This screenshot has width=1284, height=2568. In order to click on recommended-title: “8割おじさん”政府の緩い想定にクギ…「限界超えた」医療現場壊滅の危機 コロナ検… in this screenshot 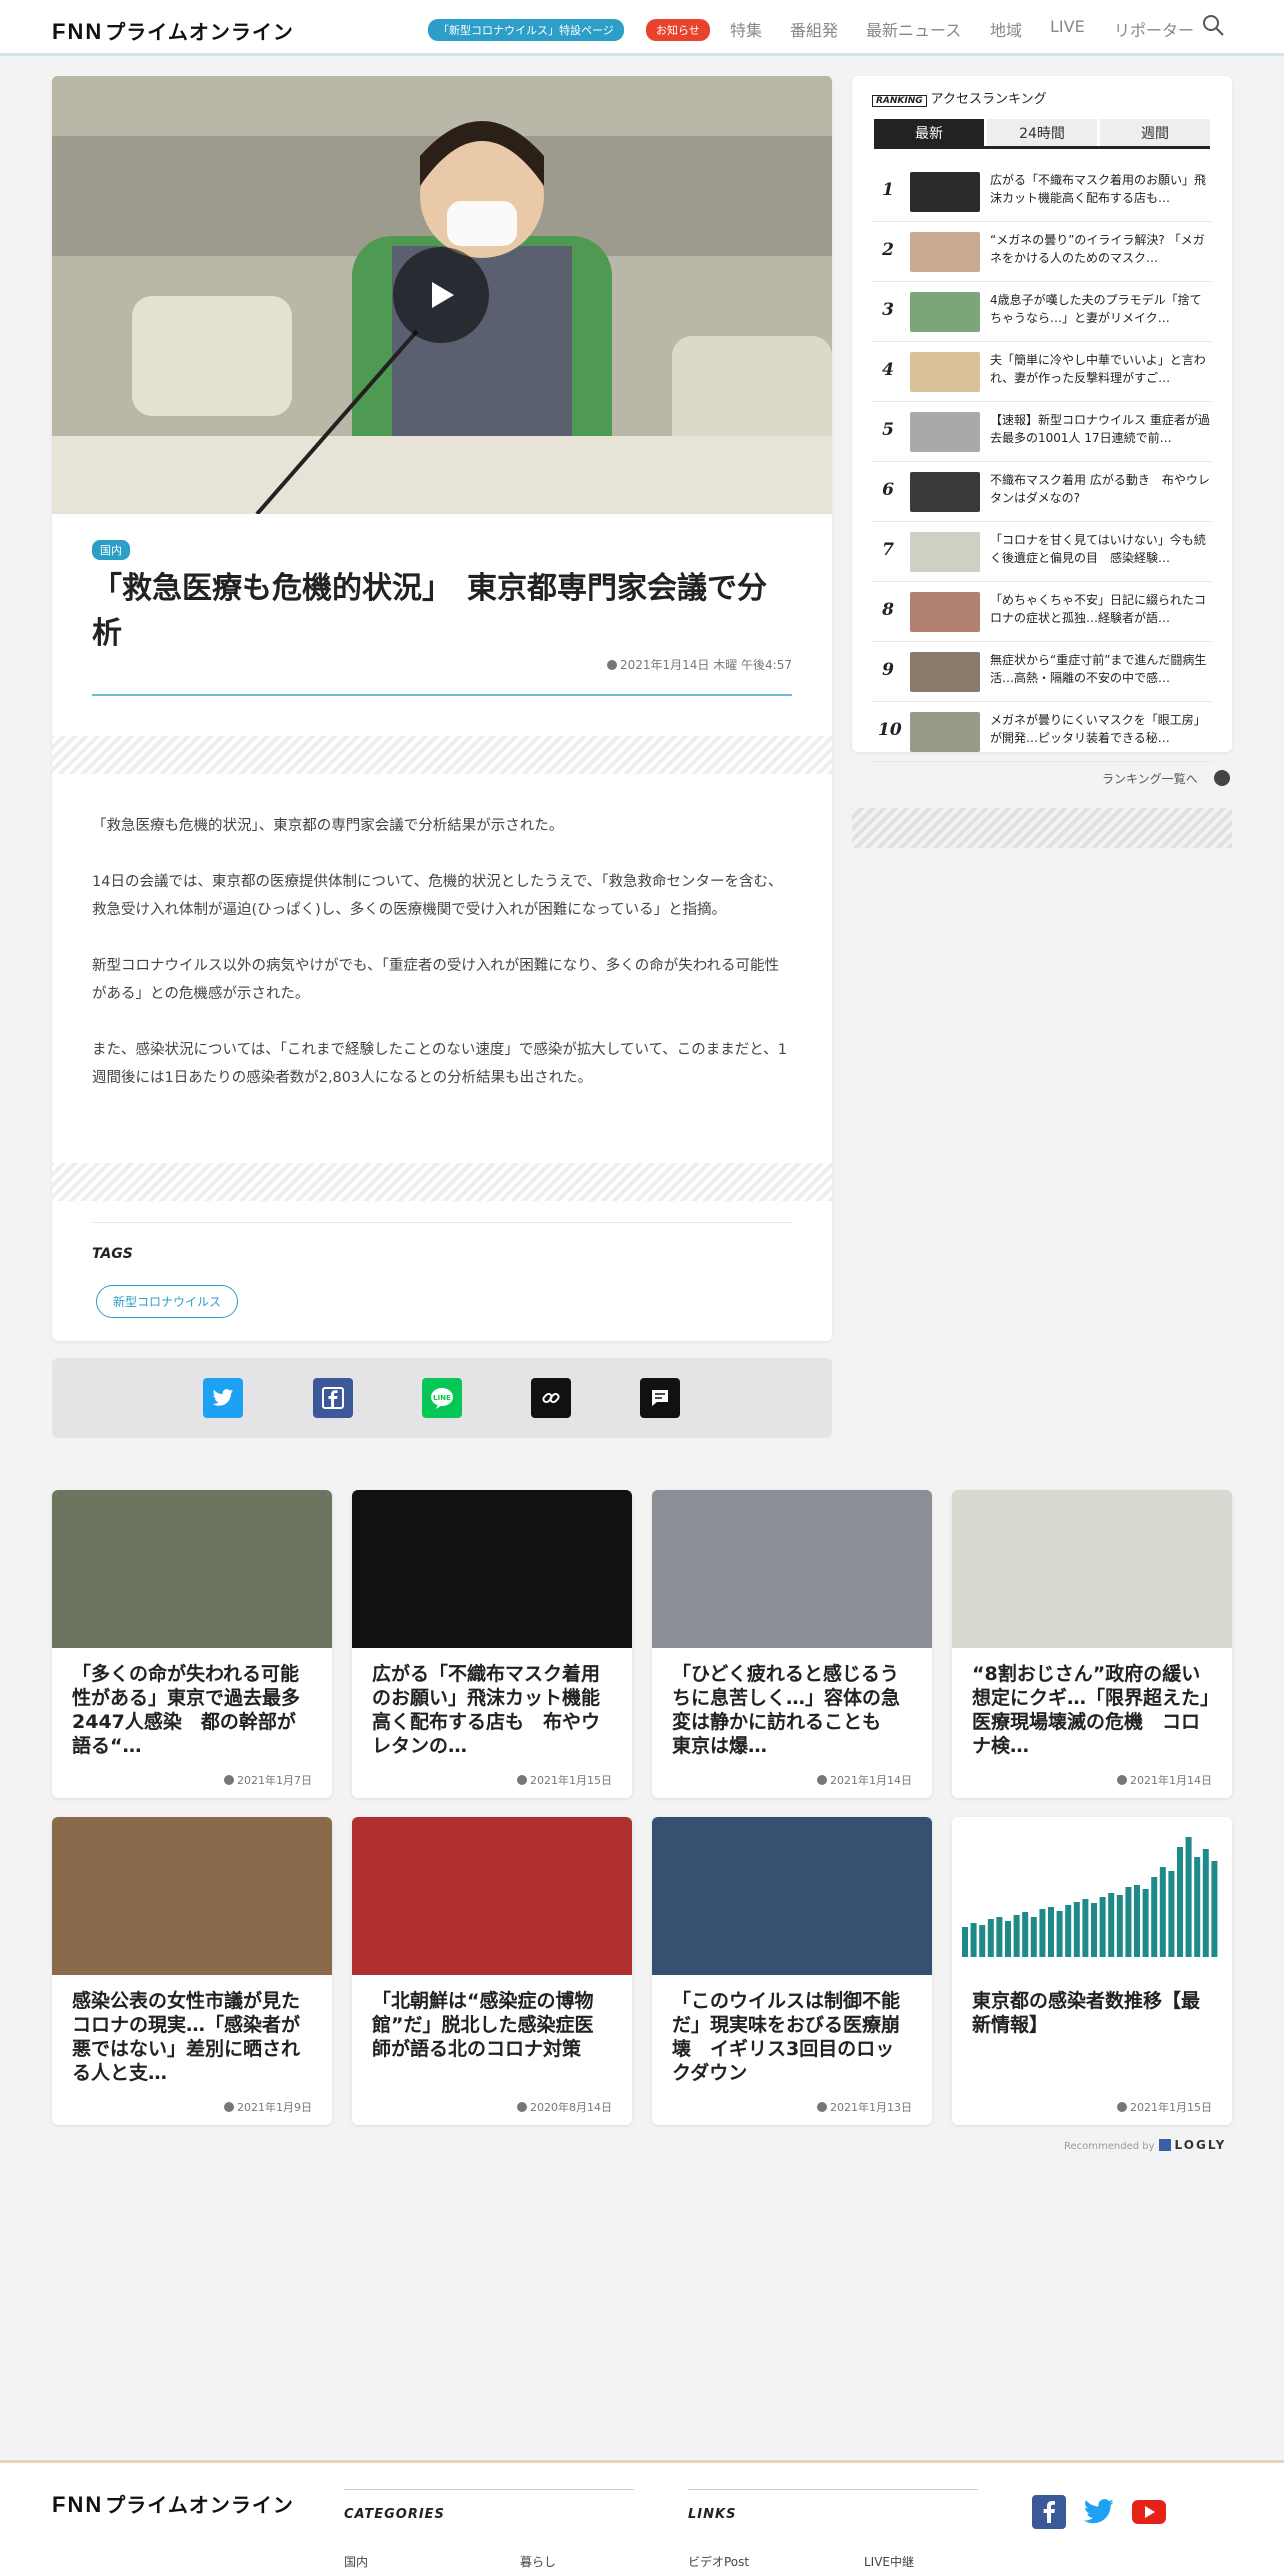, I will do `click(1092, 1711)`.